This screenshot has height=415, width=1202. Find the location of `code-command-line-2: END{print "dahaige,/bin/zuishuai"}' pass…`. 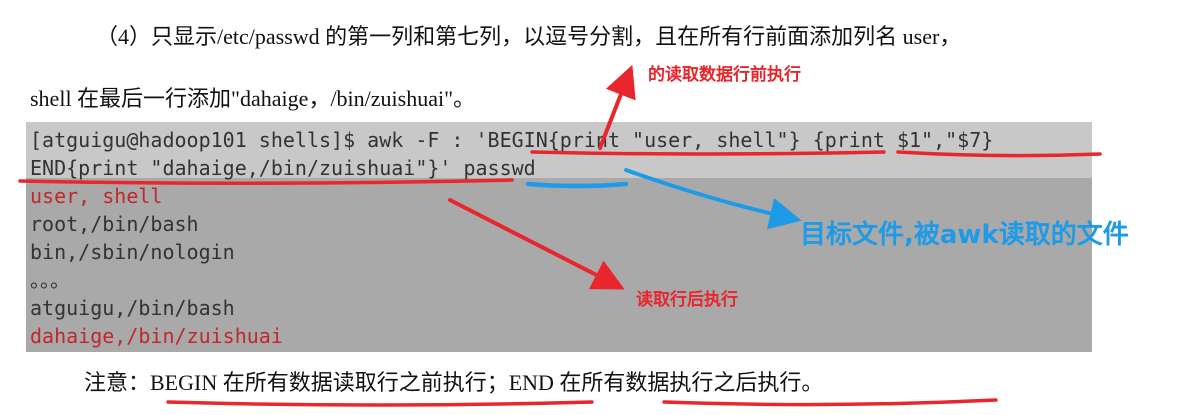

code-command-line-2: END{print "dahaige,/bin/zuishuai"}' pass… is located at coordinates (283, 168).